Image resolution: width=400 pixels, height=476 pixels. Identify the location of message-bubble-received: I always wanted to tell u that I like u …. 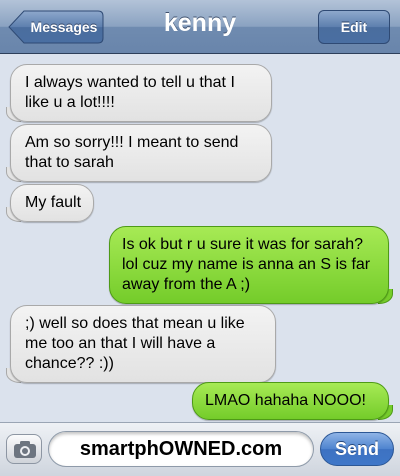
(139, 93).